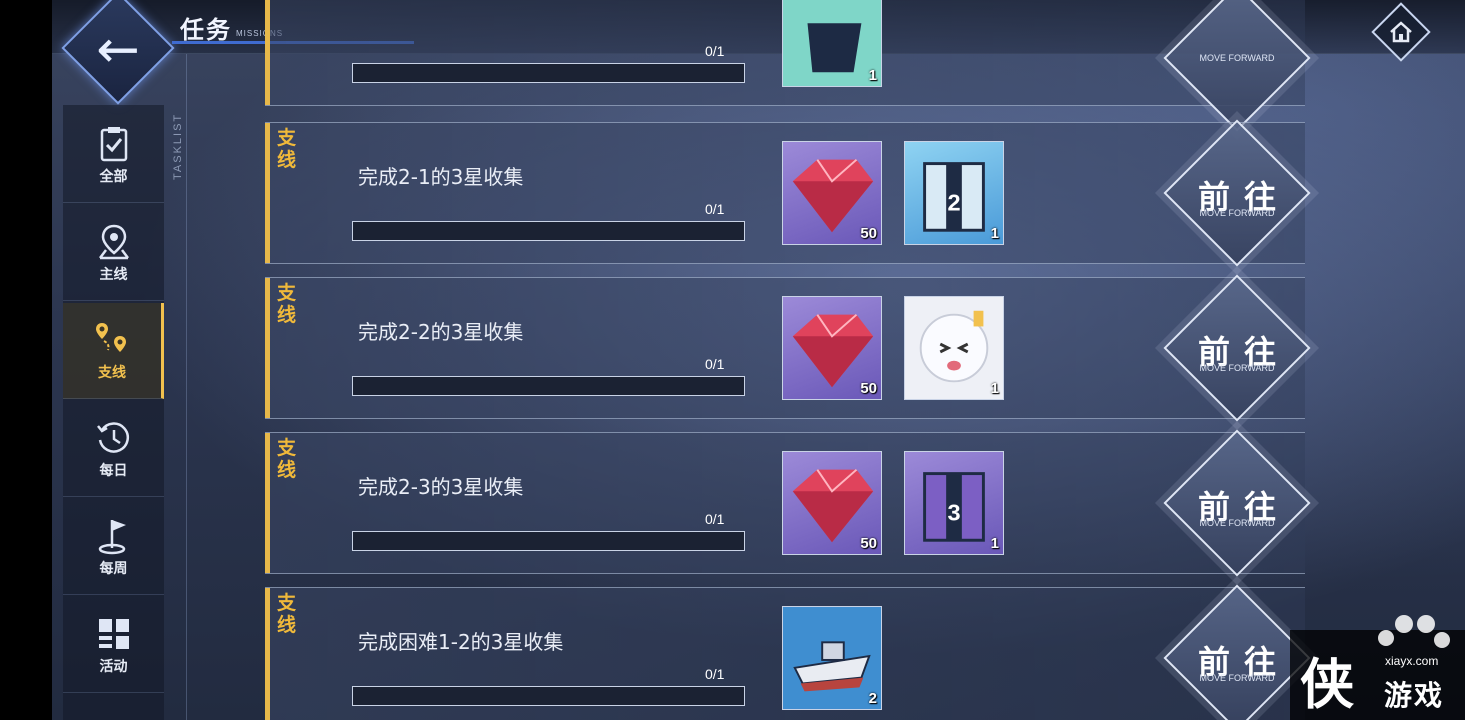 This screenshot has height=720, width=1465. What do you see at coordinates (441, 177) in the screenshot?
I see `mission-title: 完成2-1的3星收集` at bounding box center [441, 177].